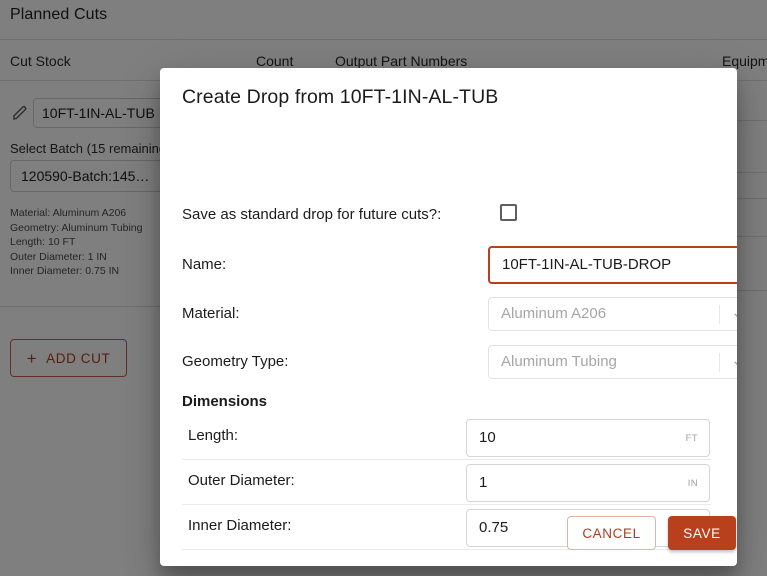  I want to click on name-row: Name: 10FT-1IN-AL-TUB-DROP, so click(459, 265).